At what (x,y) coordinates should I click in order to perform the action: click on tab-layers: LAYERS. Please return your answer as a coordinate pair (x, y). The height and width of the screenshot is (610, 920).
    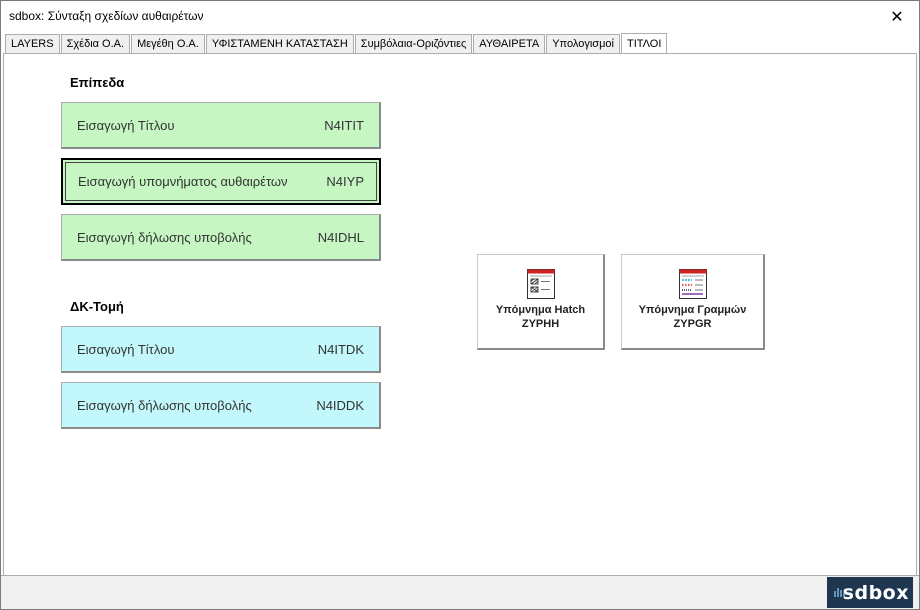
    Looking at the image, I should click on (32, 43).